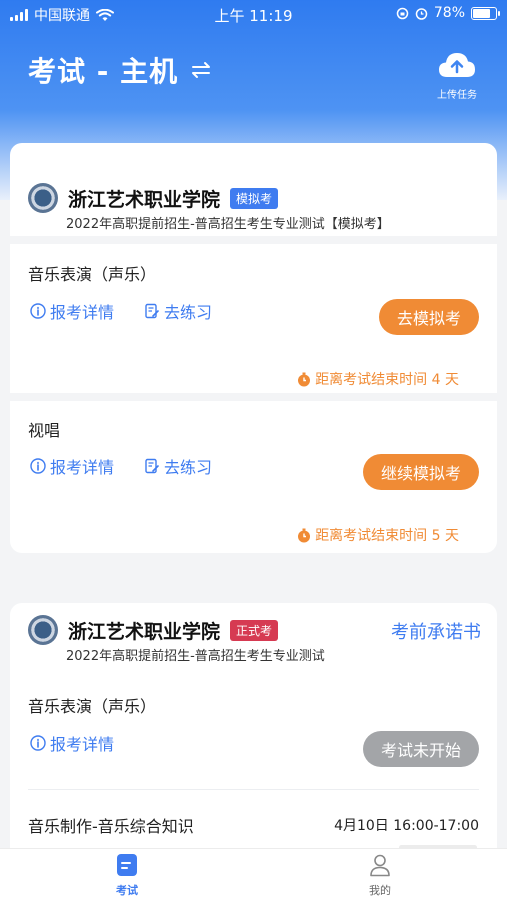 Image resolution: width=507 pixels, height=900 pixels. Describe the element at coordinates (253, 14) in the screenshot. I see `status-bar: 中国联通 上午 11:19 78%` at that location.